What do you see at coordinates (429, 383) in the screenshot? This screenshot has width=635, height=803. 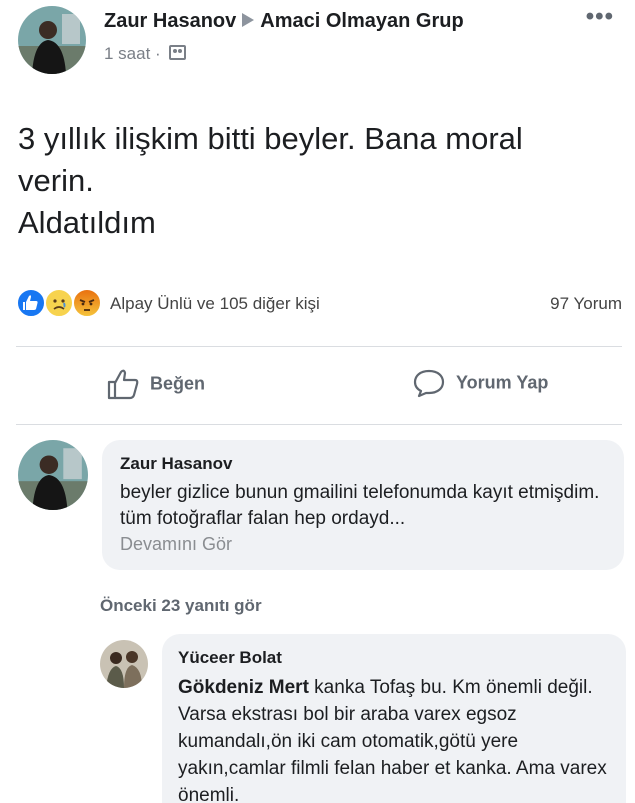 I see `comment-bubble-icon` at bounding box center [429, 383].